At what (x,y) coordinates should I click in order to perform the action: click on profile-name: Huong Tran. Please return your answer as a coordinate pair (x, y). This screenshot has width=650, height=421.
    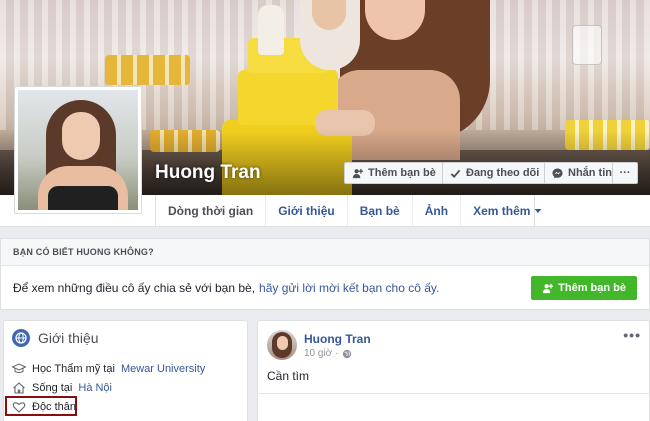
    Looking at the image, I should click on (208, 173).